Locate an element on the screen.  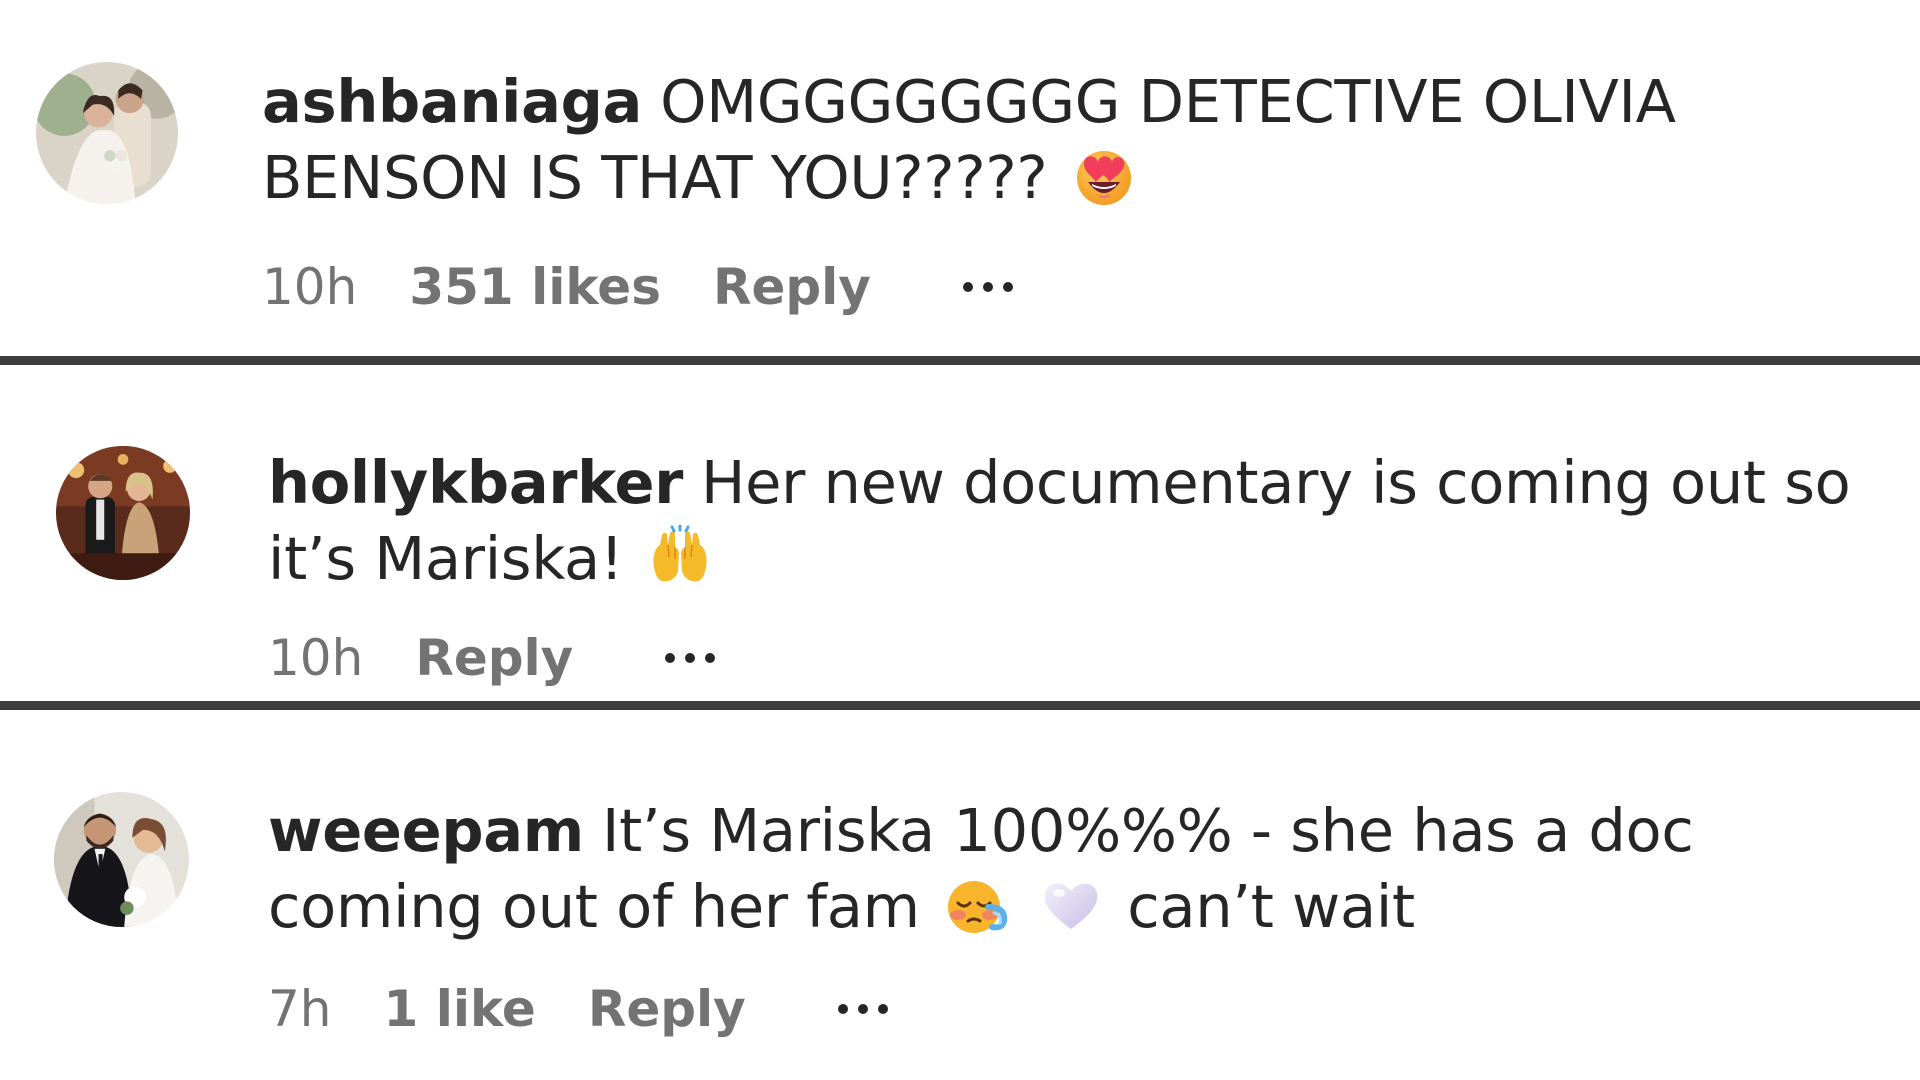
comment-likes: 351 likes is located at coordinates (535, 287).